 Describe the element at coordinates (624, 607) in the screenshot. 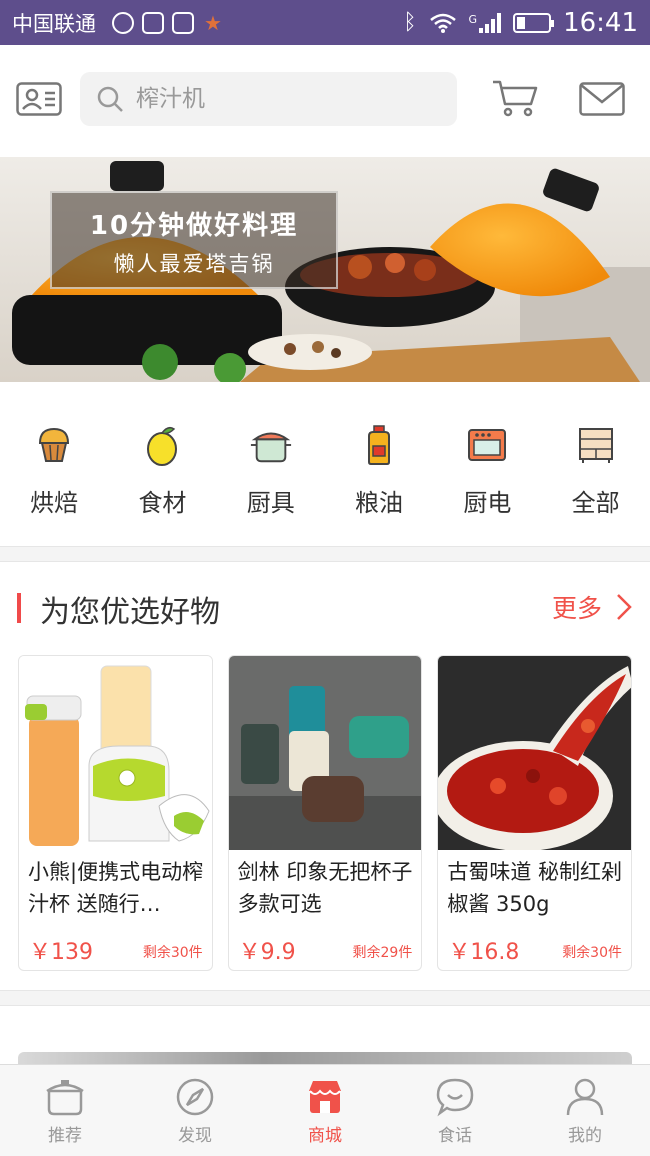

I see `chevron-right-icon` at that location.